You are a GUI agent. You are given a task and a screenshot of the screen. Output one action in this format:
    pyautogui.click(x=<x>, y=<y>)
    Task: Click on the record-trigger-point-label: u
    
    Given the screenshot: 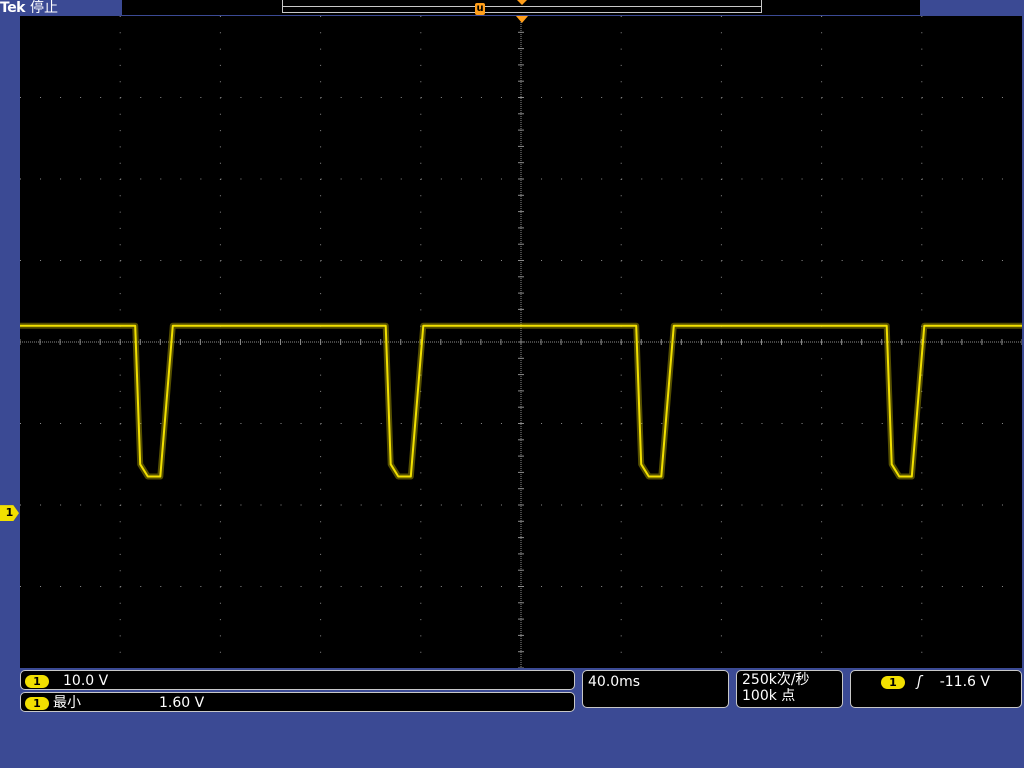 What is the action you would take?
    pyautogui.click(x=480, y=9)
    